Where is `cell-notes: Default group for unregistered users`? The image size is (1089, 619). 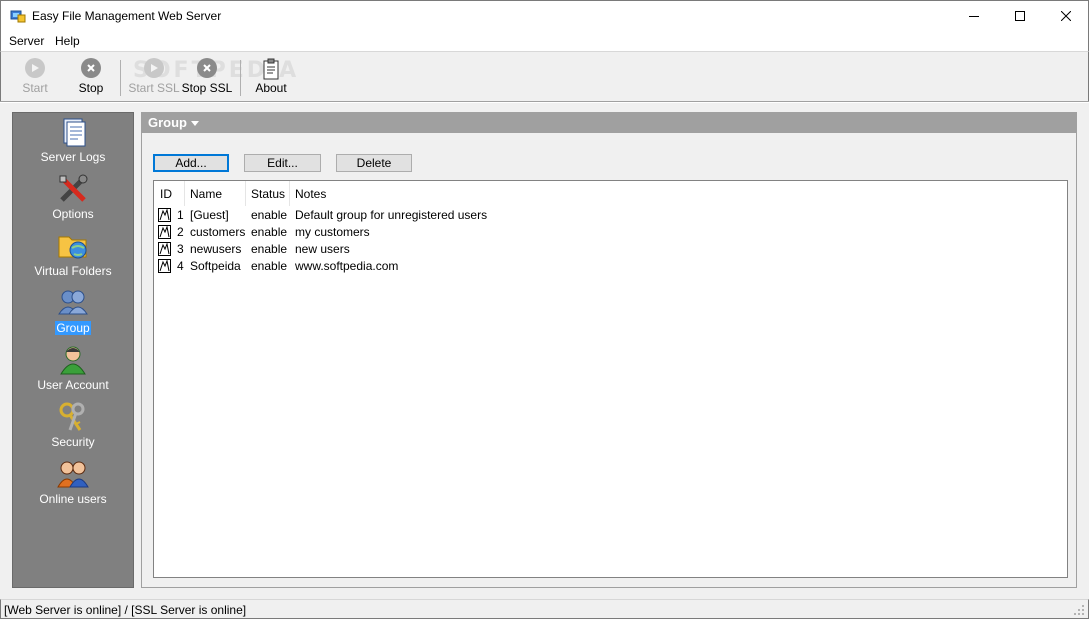
cell-notes: Default group for unregistered users is located at coordinates (391, 215).